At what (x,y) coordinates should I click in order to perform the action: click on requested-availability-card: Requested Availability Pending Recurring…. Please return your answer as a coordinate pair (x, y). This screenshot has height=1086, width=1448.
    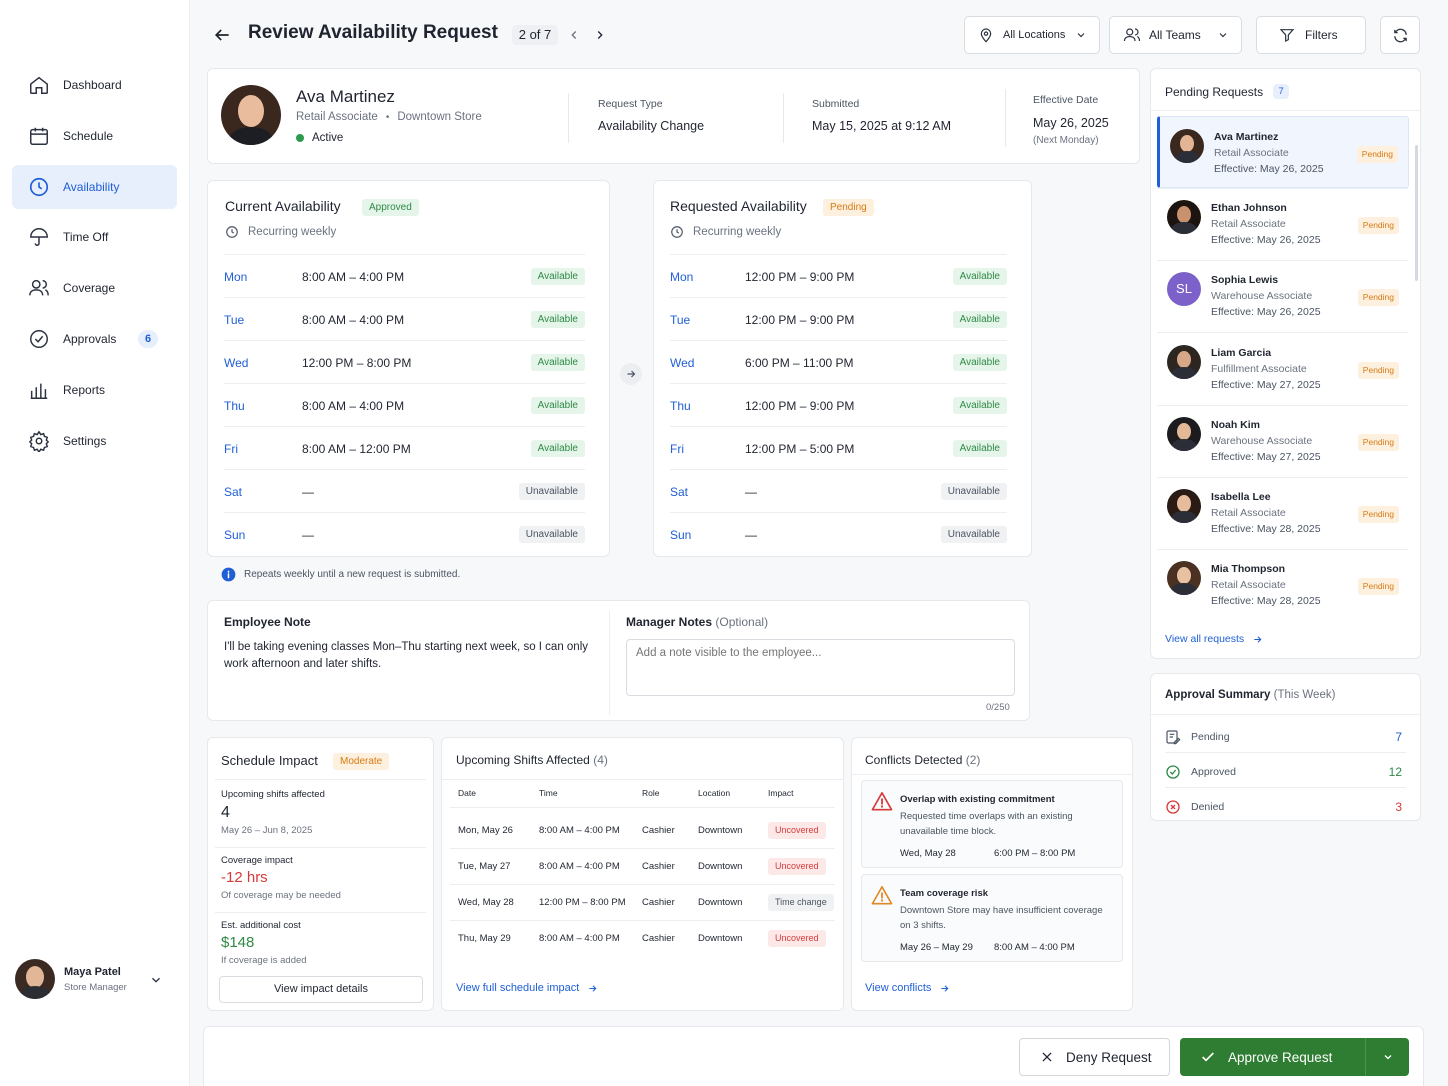
    Looking at the image, I should click on (842, 368).